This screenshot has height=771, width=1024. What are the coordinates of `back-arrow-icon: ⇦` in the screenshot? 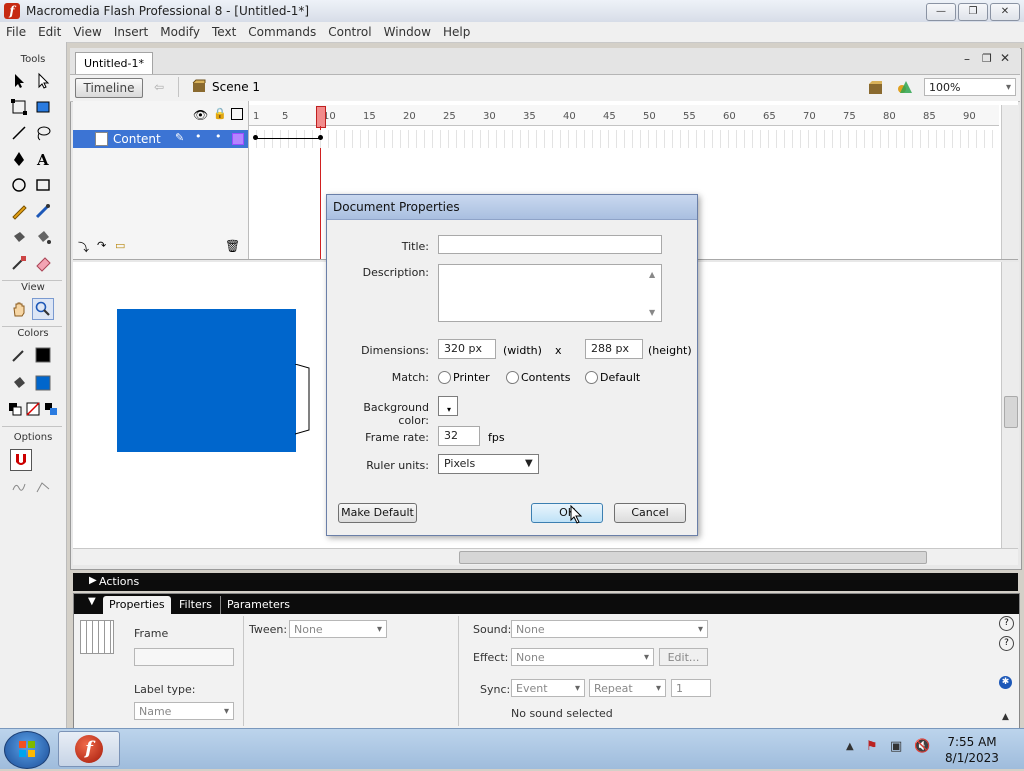 It's located at (159, 87).